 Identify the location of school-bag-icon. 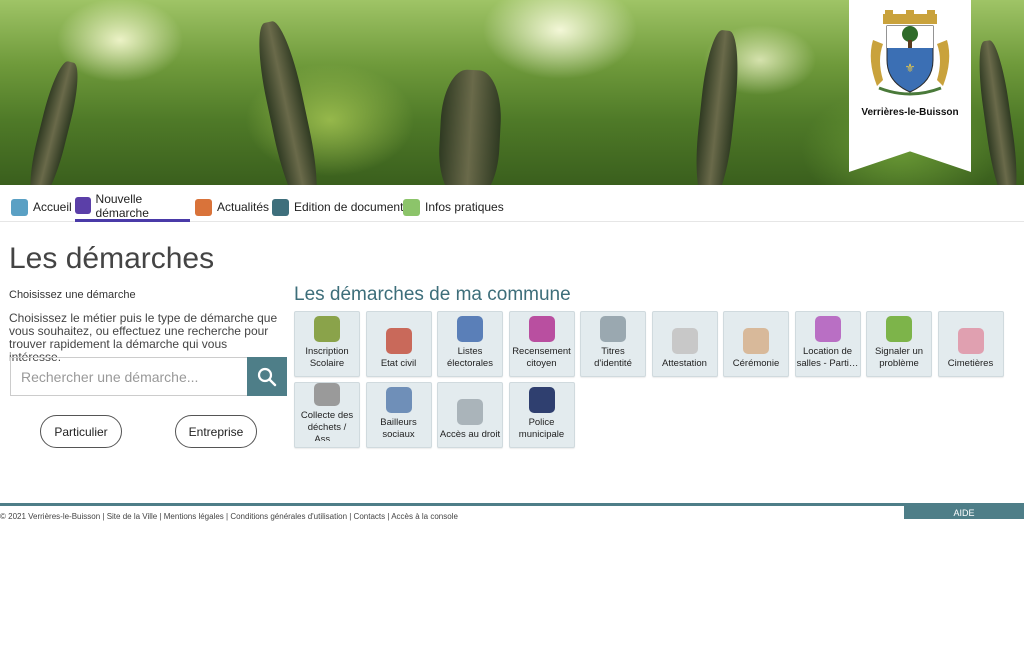
(327, 329).